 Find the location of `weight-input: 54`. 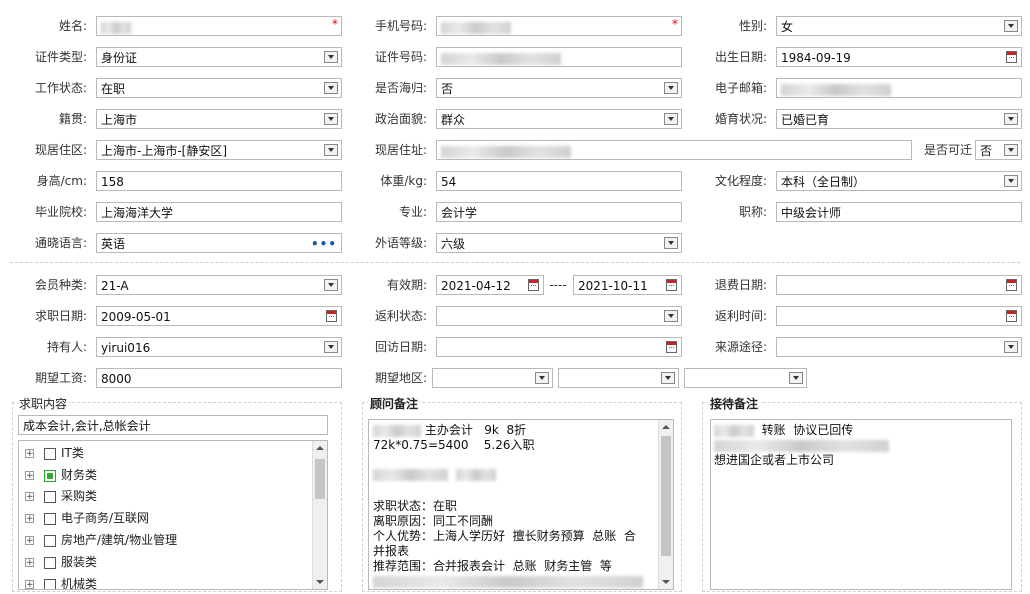

weight-input: 54 is located at coordinates (559, 181).